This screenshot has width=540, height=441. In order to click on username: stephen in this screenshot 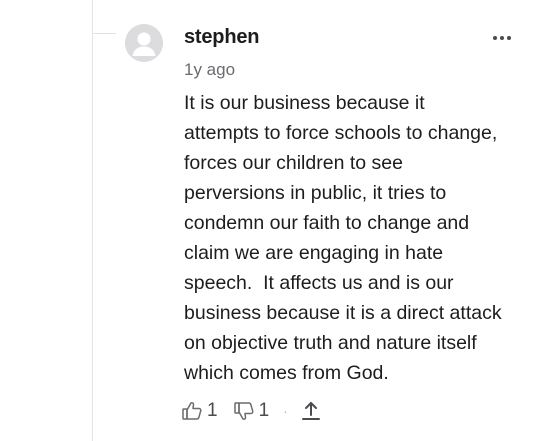, I will do `click(221, 37)`.